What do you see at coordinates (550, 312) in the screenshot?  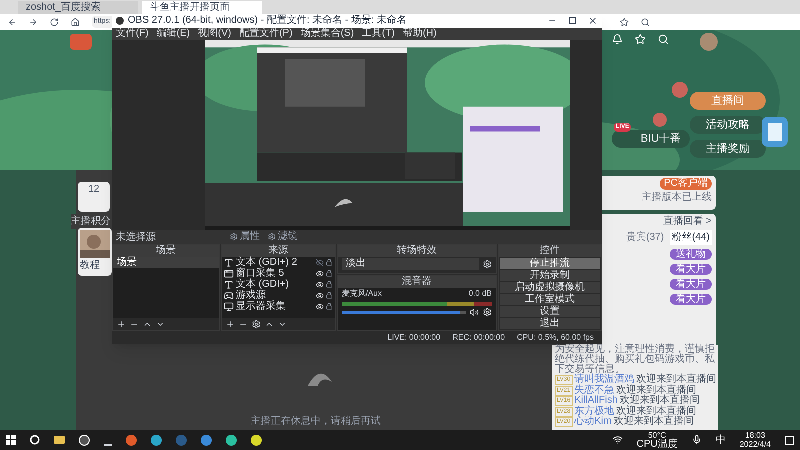 I see `control-button: 设置` at bounding box center [550, 312].